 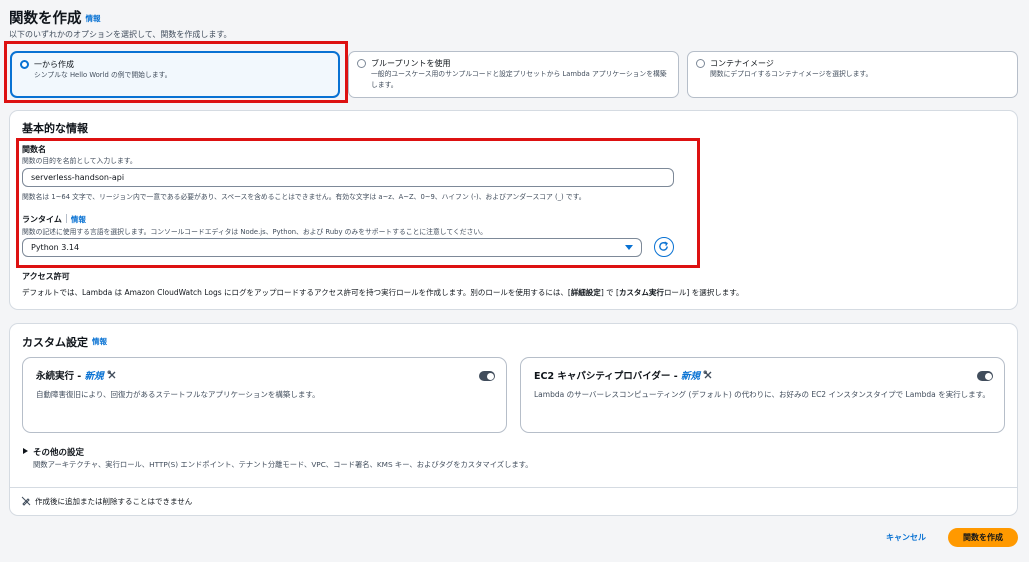 What do you see at coordinates (25, 451) in the screenshot?
I see `expand-triangle-icon` at bounding box center [25, 451].